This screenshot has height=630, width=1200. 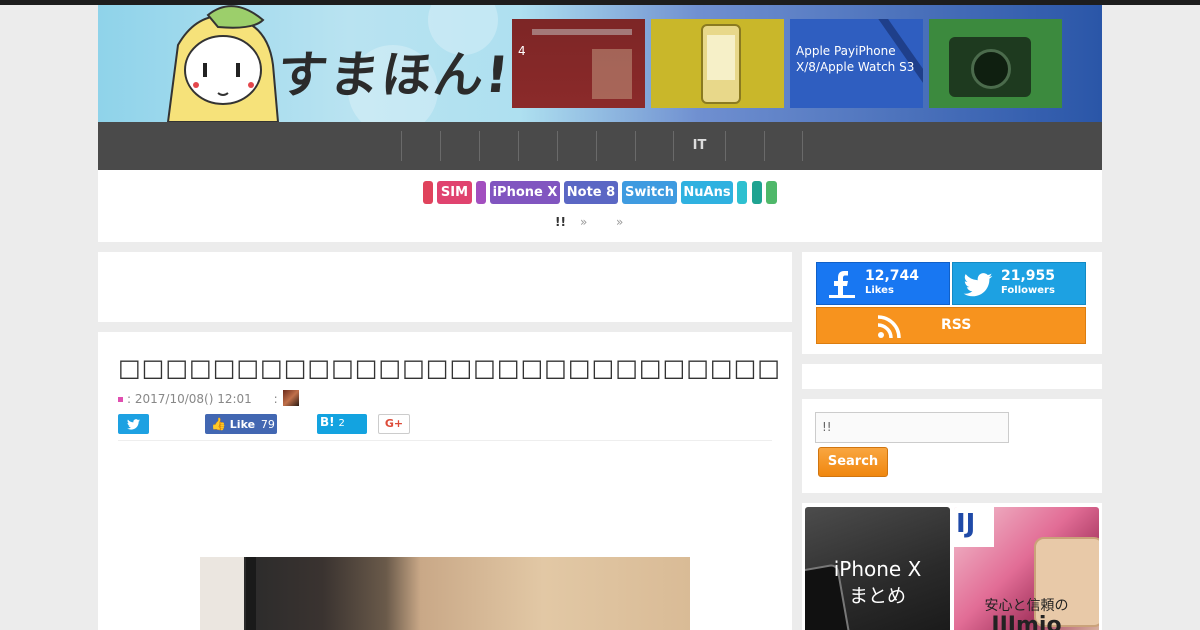 I want to click on nav-item-it: IT, so click(x=699, y=146).